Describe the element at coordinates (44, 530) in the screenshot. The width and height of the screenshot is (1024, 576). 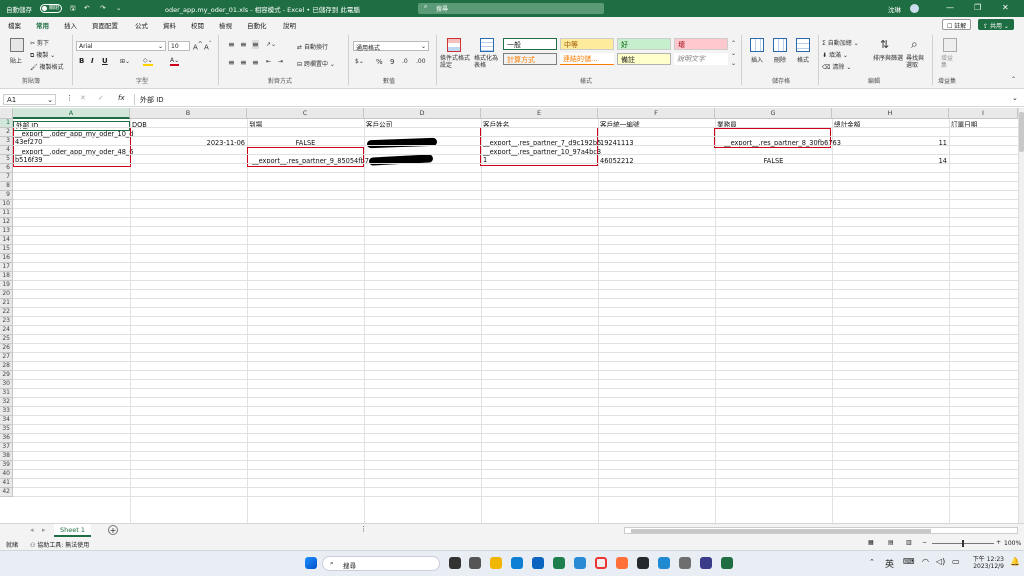
I see `next-sheet-icon: ▸` at that location.